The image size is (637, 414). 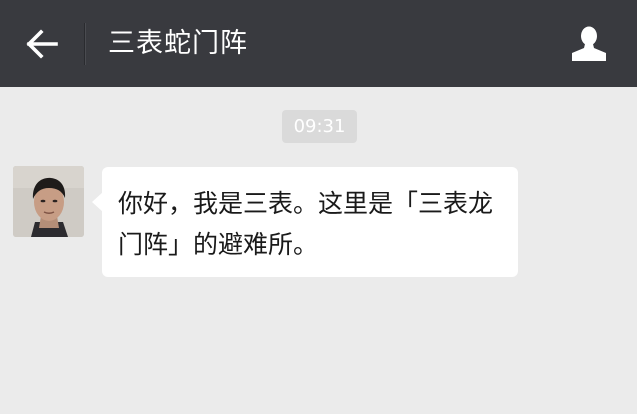 I want to click on back-button, so click(x=42, y=44).